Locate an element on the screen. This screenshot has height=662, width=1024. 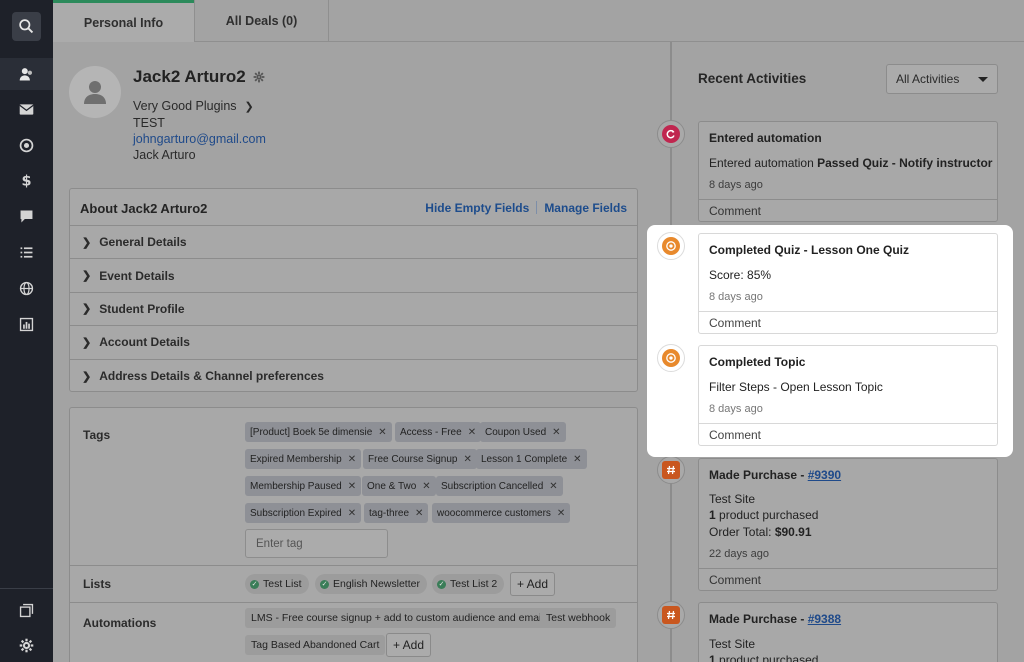
section-general-details: ❯ General Details is located at coordinates (353, 243).